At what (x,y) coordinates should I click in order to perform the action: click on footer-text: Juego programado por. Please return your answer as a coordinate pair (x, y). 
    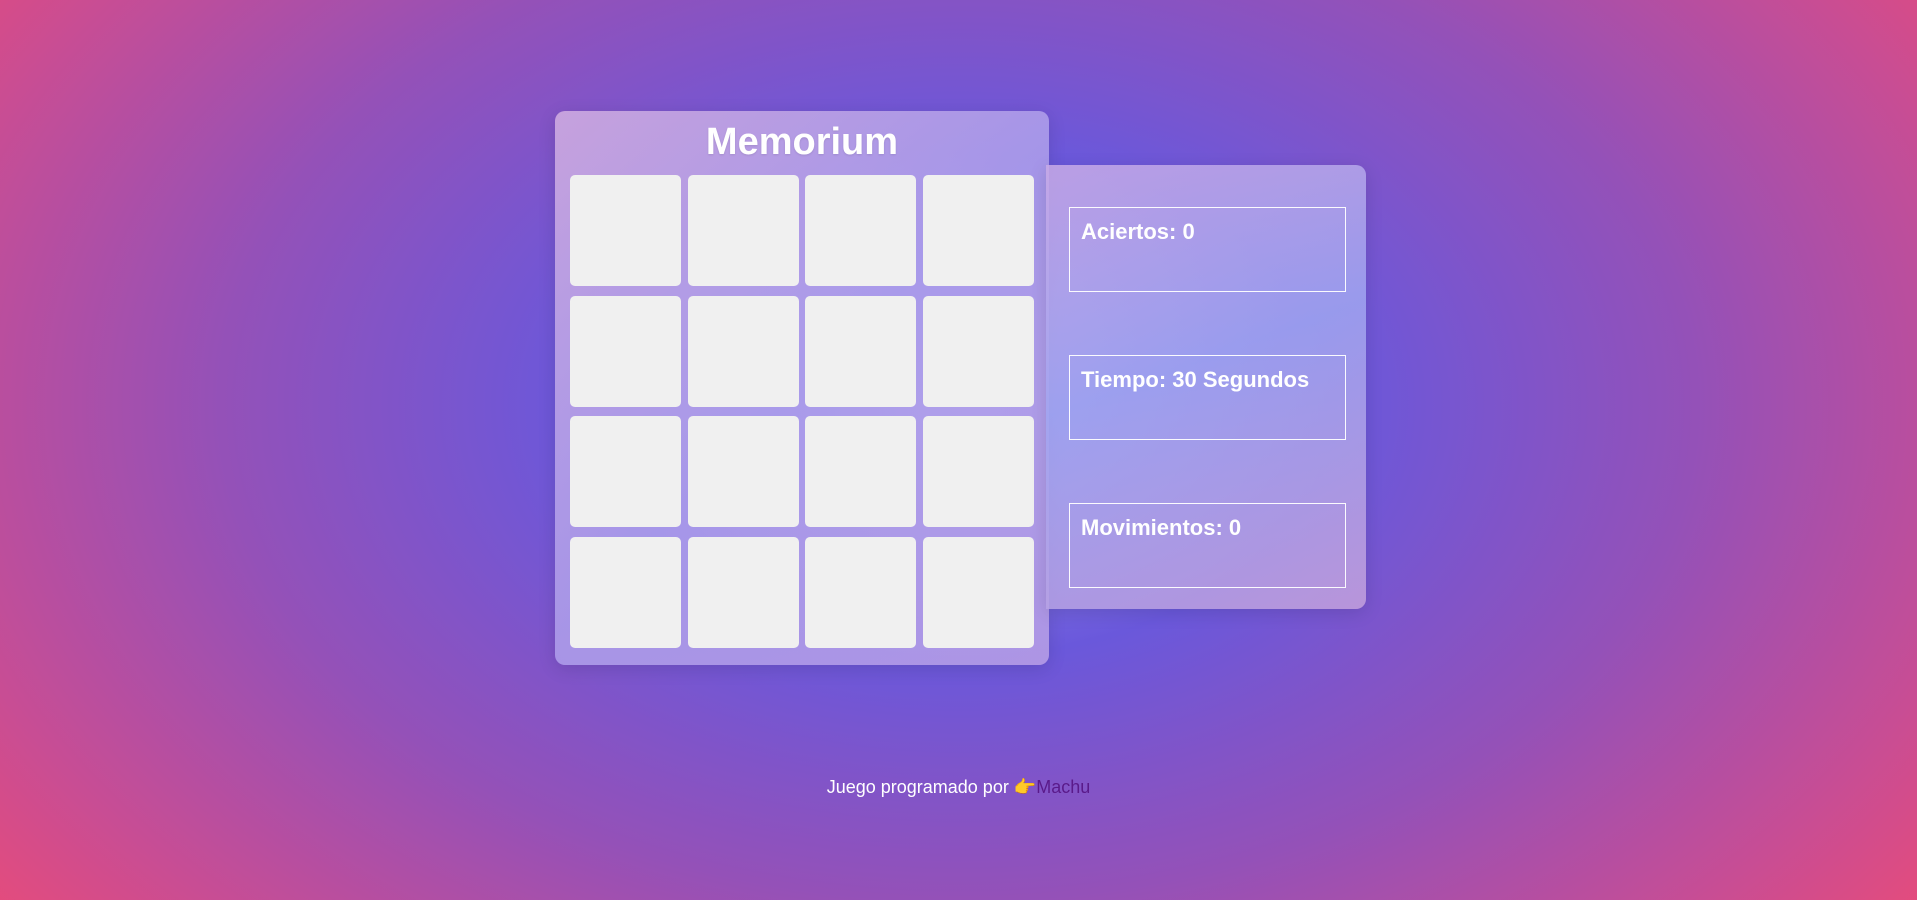
    Looking at the image, I should click on (920, 787).